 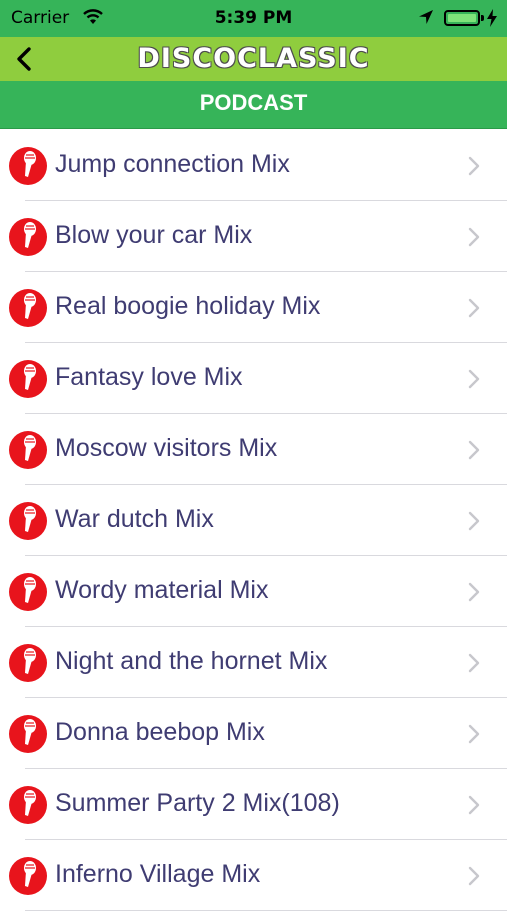 I want to click on section-header: PODCAST, so click(x=253, y=105).